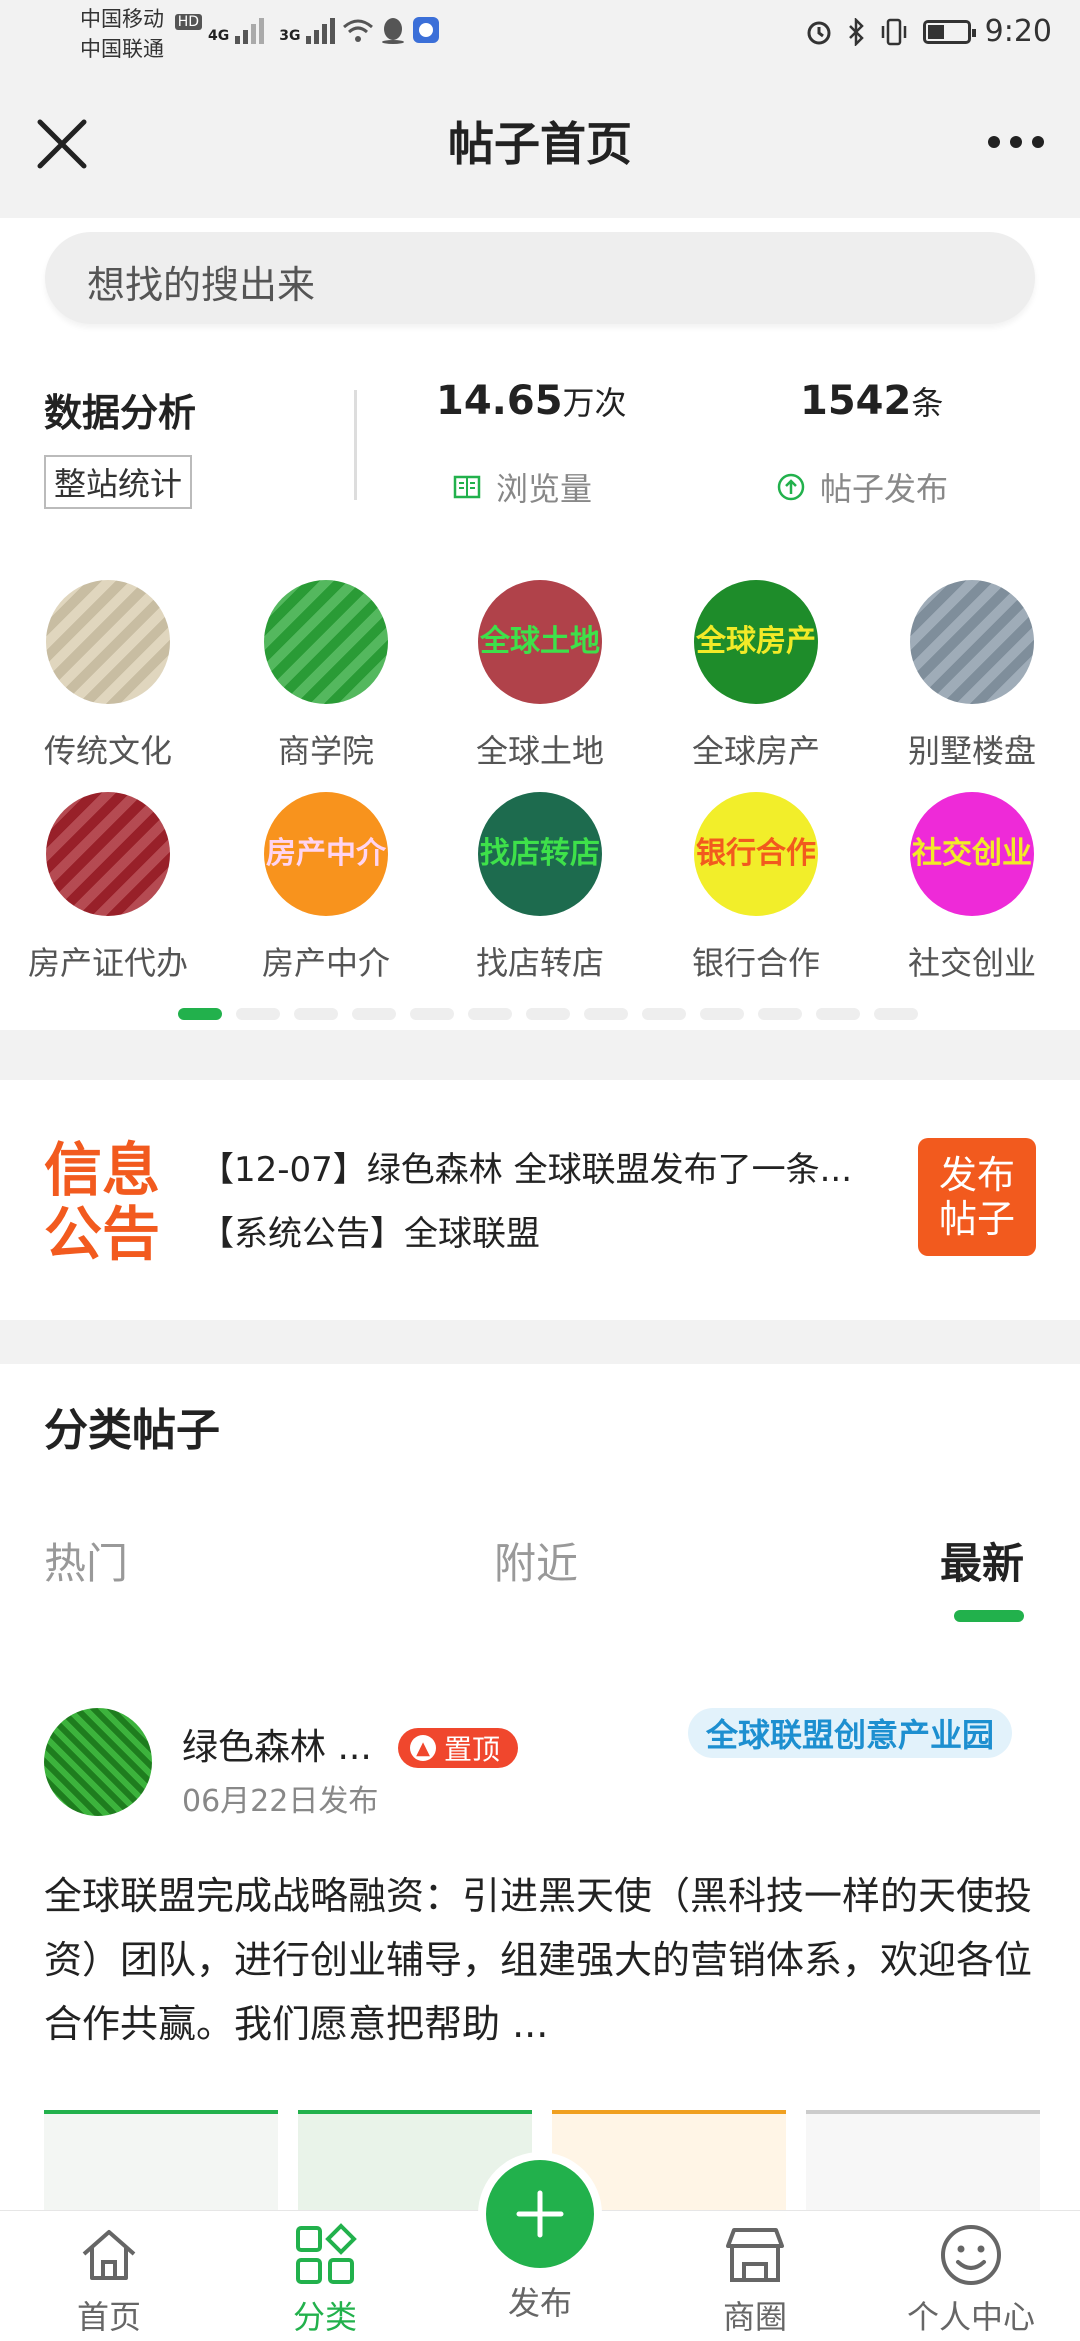  I want to click on battery-icon, so click(949, 31).